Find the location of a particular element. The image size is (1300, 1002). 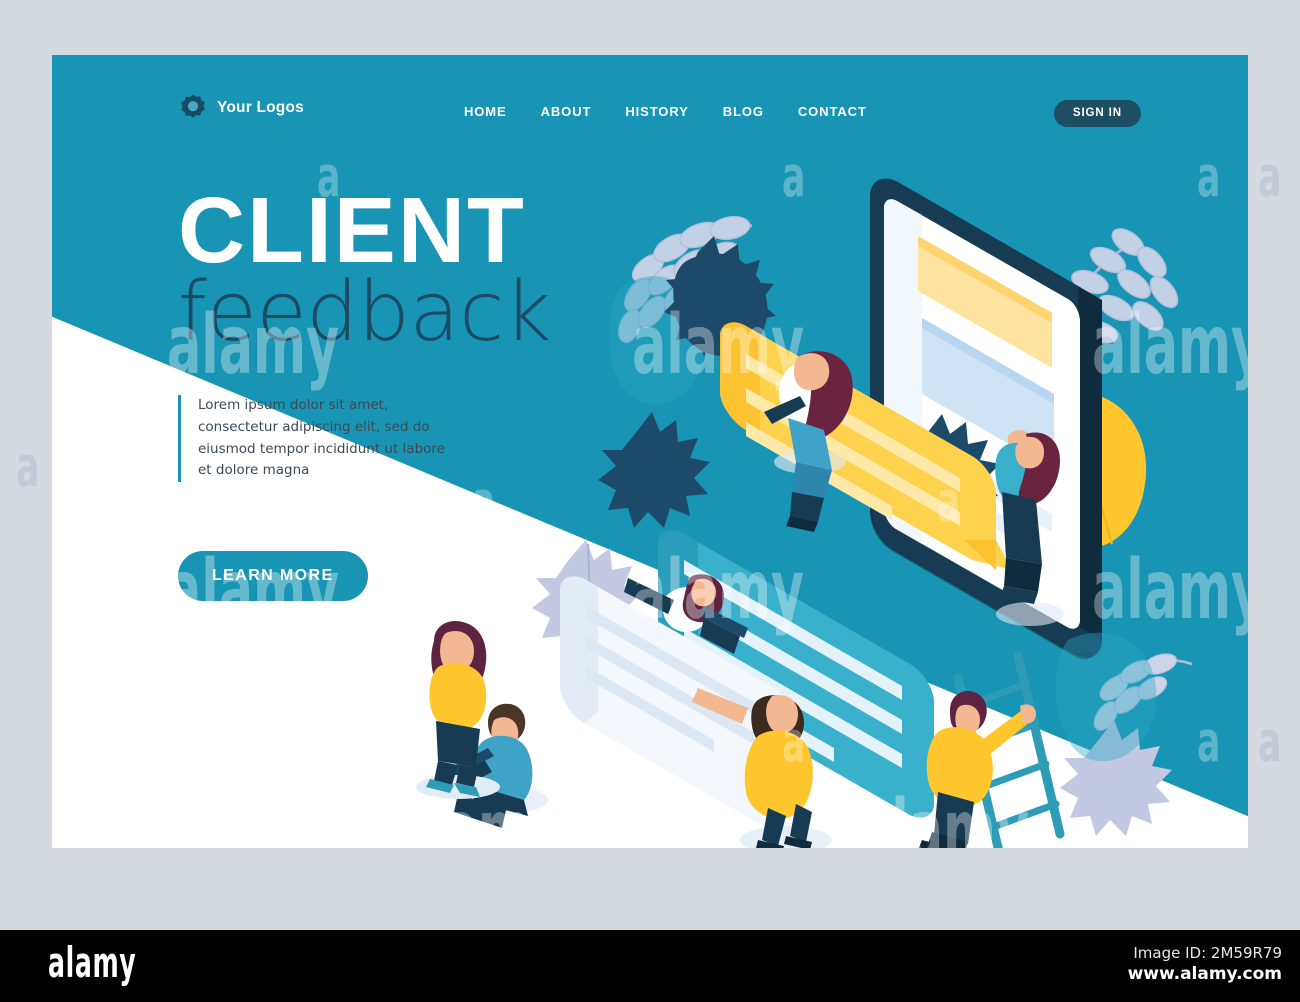

nav-item-blog: BLOG is located at coordinates (743, 111).